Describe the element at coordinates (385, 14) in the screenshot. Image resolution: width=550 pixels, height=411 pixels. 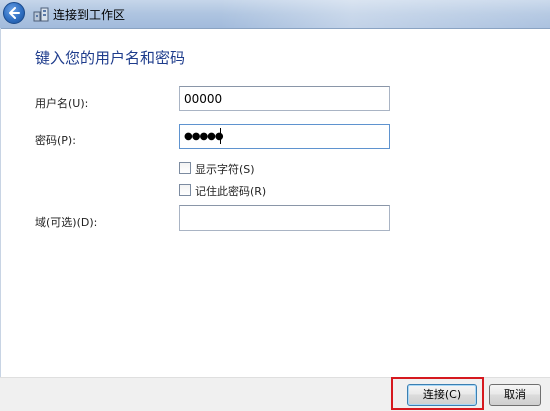
I see `title-glass` at that location.